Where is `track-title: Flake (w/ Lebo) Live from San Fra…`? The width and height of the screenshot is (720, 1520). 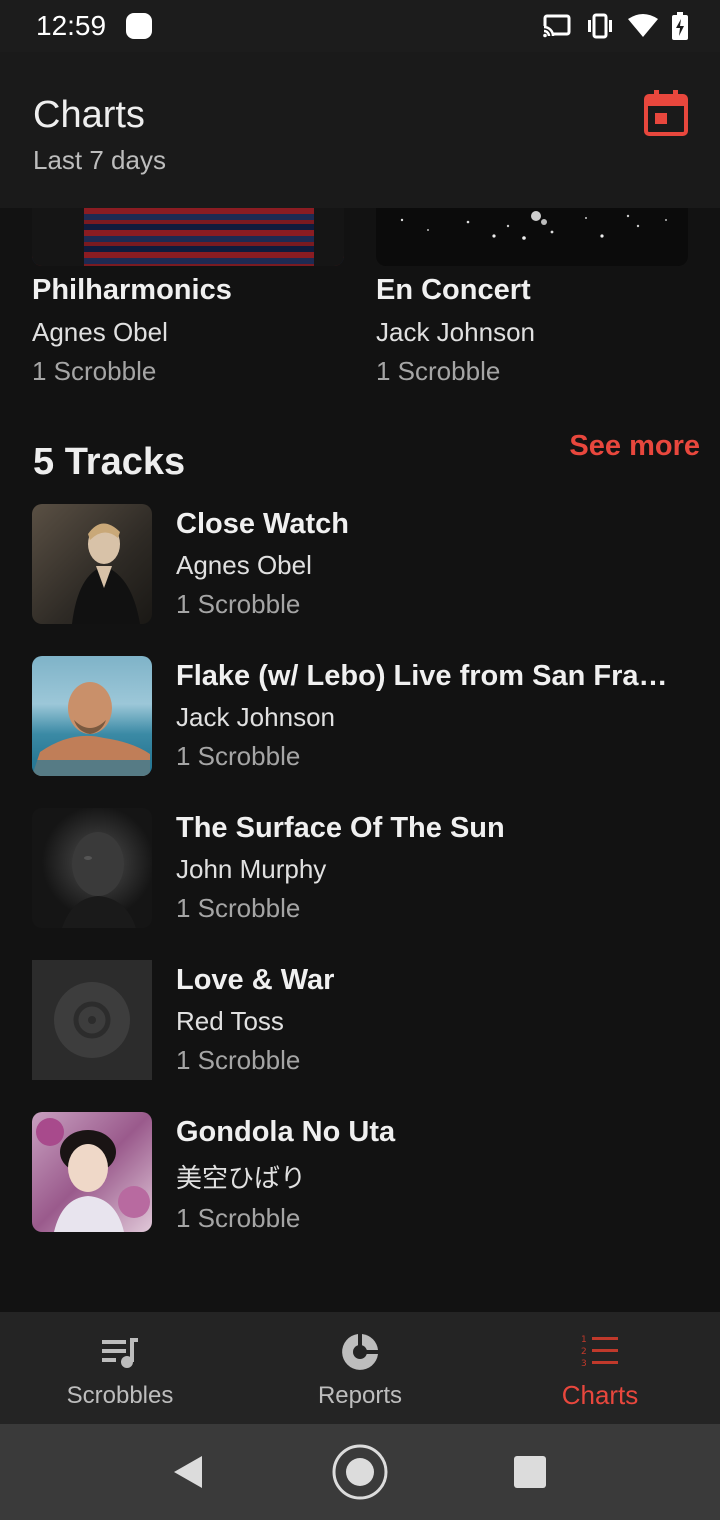 track-title: Flake (w/ Lebo) Live from San Fra… is located at coordinates (422, 676).